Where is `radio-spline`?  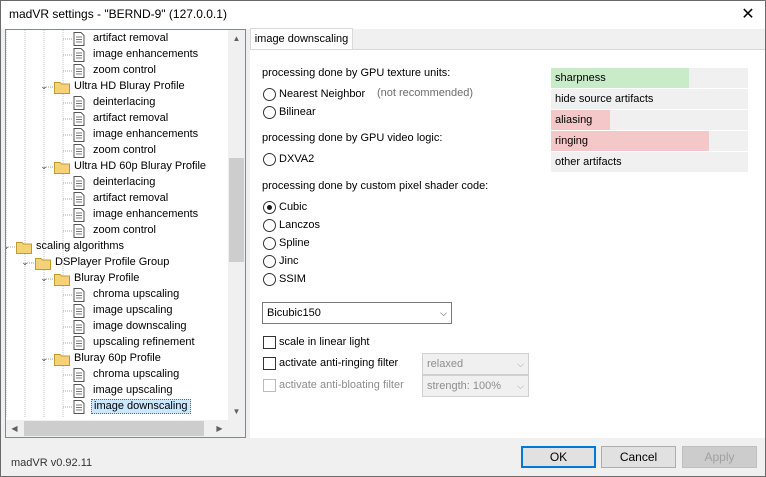 radio-spline is located at coordinates (269, 243).